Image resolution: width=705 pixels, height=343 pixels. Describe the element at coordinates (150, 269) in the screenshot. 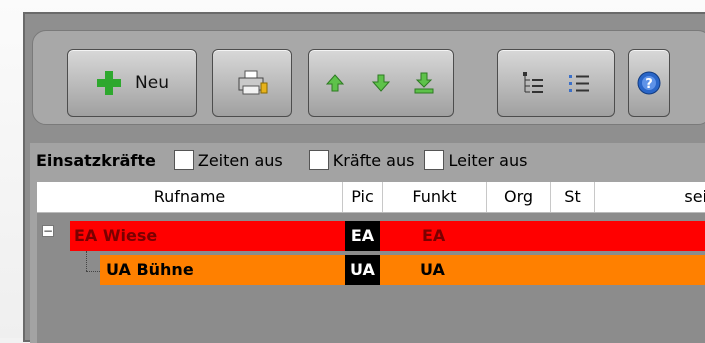

I see `row-name: UA Bühne` at that location.